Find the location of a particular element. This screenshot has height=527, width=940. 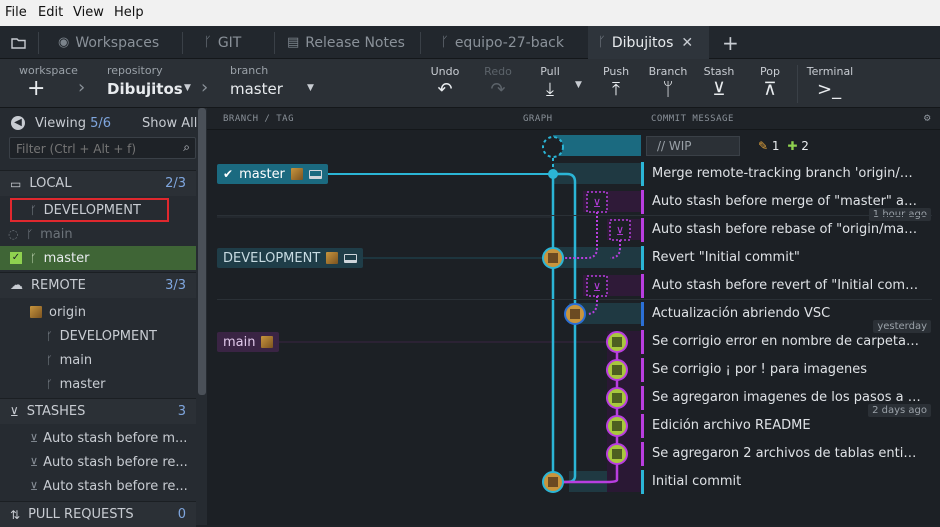

local-branch-development: ᚴ DEVELOPMENT is located at coordinates (98, 210).